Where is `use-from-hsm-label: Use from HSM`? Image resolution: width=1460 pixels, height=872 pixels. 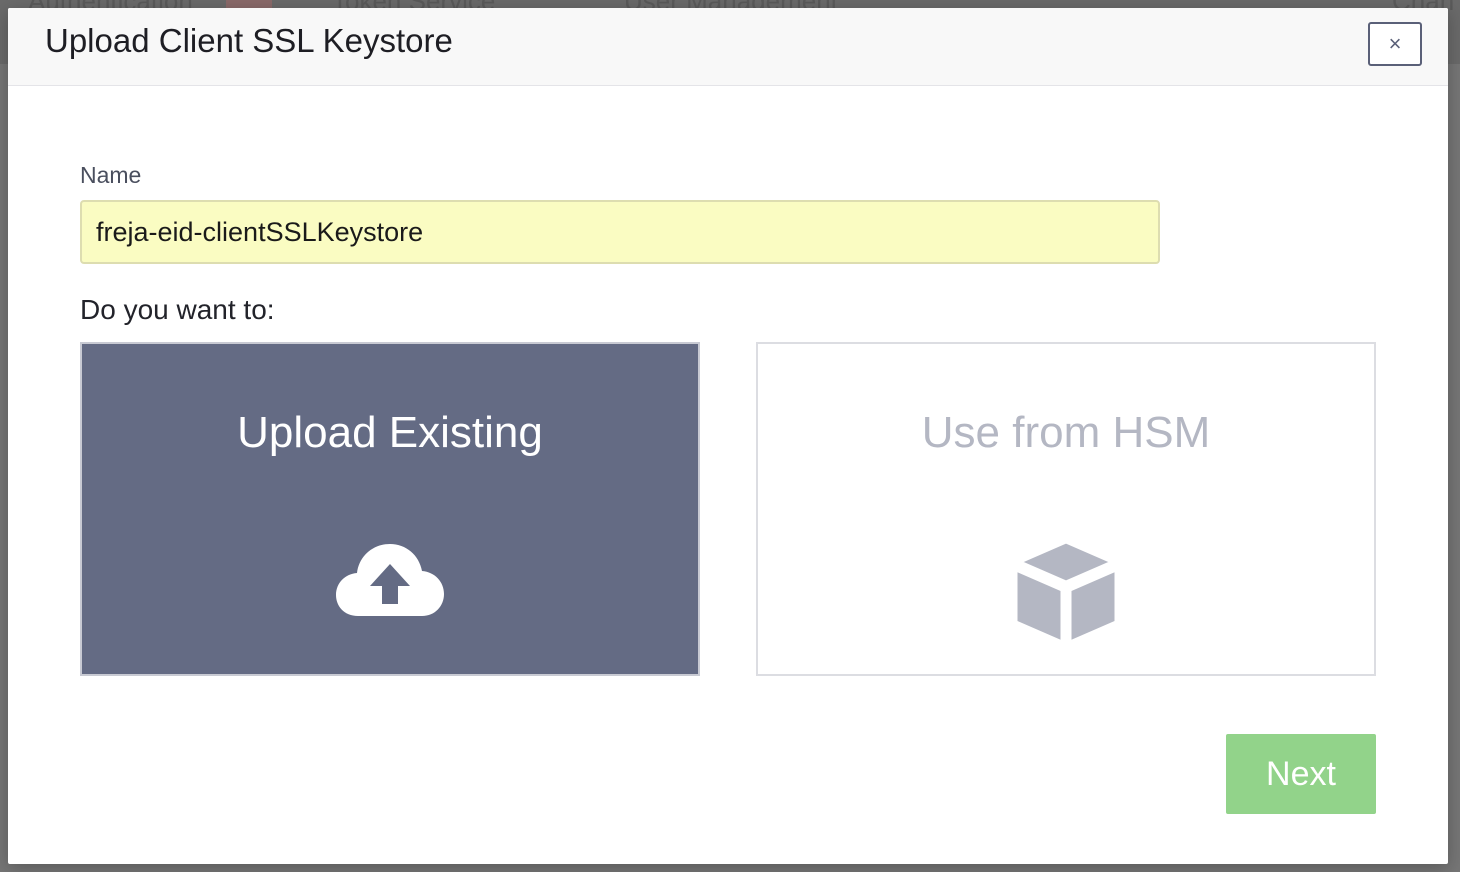
use-from-hsm-label: Use from HSM is located at coordinates (1066, 432).